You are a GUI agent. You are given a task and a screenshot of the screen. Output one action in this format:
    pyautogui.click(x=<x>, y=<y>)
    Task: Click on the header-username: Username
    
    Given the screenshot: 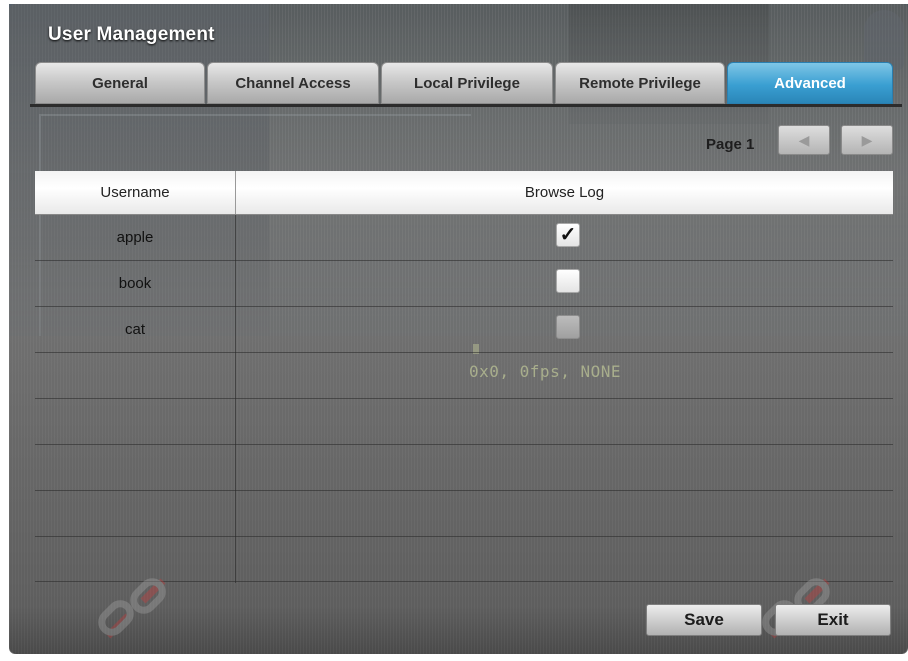 What is the action you would take?
    pyautogui.click(x=135, y=192)
    